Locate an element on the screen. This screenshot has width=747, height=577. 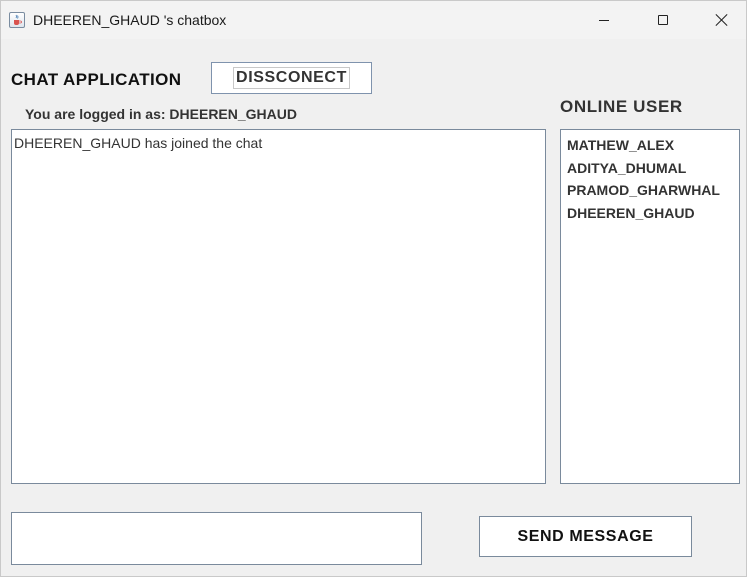
java-cup-icon is located at coordinates (17, 20).